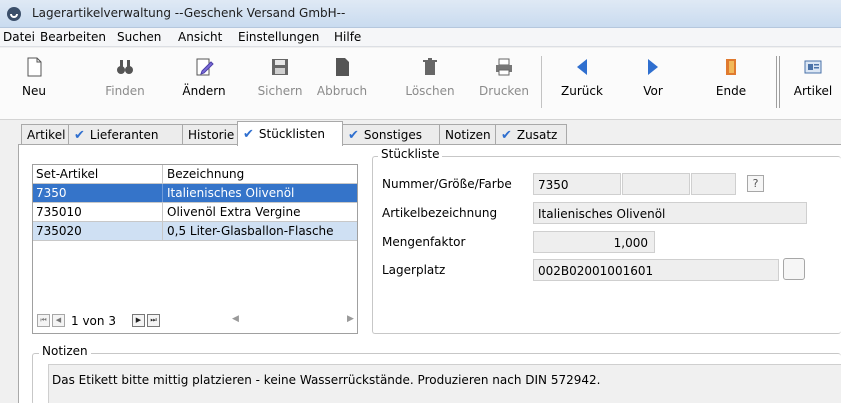 Image resolution: width=841 pixels, height=403 pixels. I want to click on app-logo-icon, so click(14, 14).